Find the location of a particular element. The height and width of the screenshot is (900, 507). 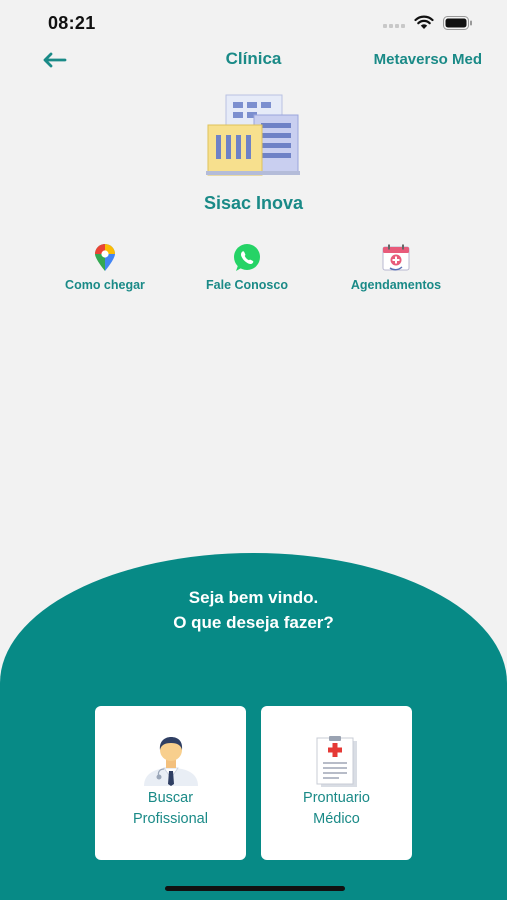

status-time: 08:21 is located at coordinates (72, 23).